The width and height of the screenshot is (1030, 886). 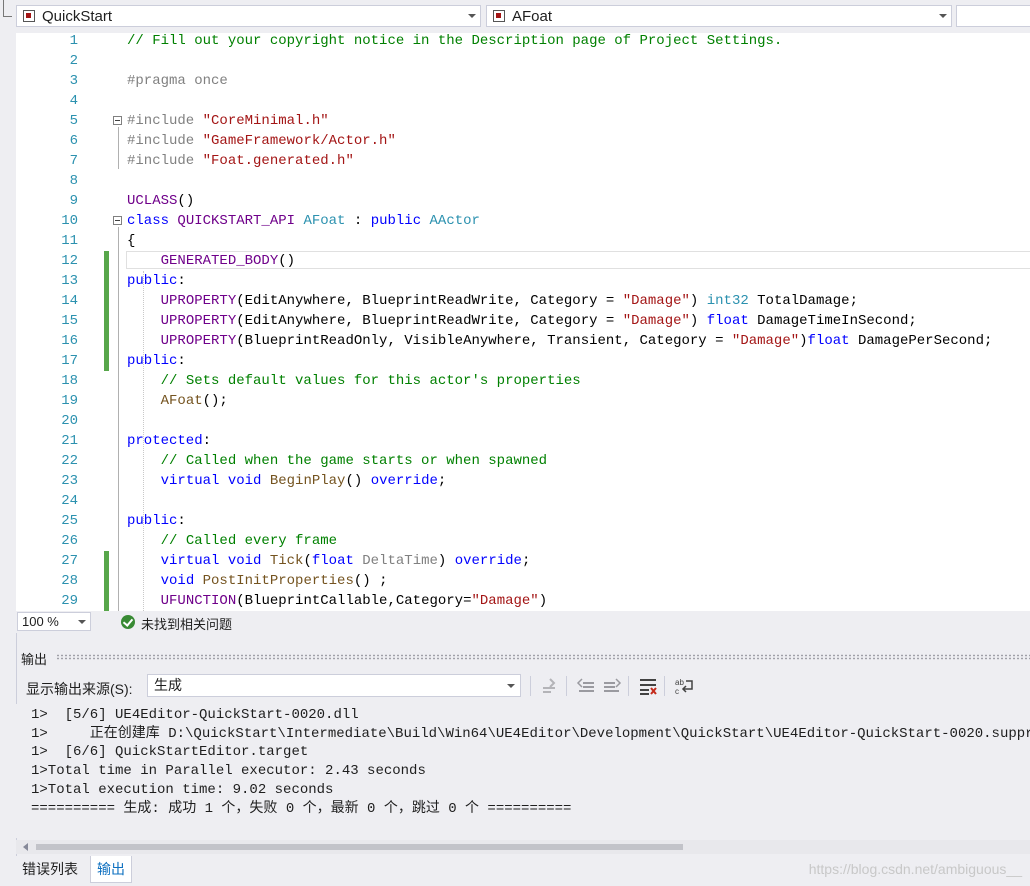 What do you see at coordinates (523, 441) in the screenshot?
I see `code-line: 21 protected:` at bounding box center [523, 441].